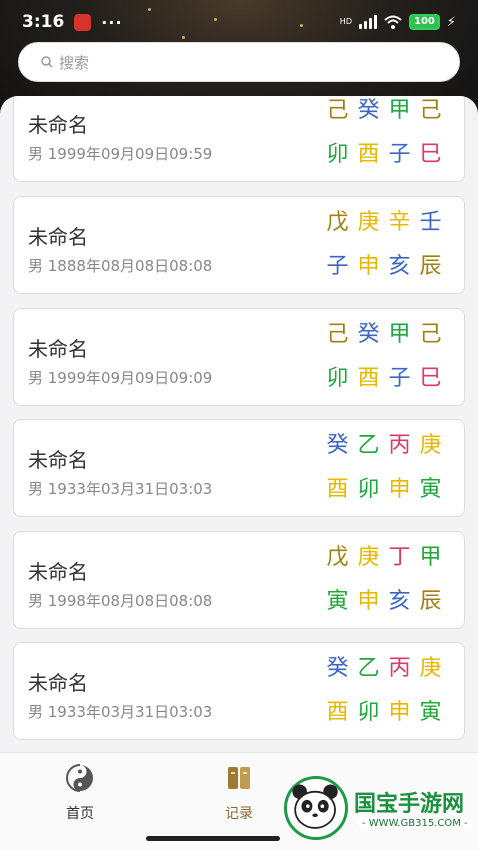 Image resolution: width=478 pixels, height=850 pixels. I want to click on record-info: 男 1999年09月09日09:09, so click(120, 378).